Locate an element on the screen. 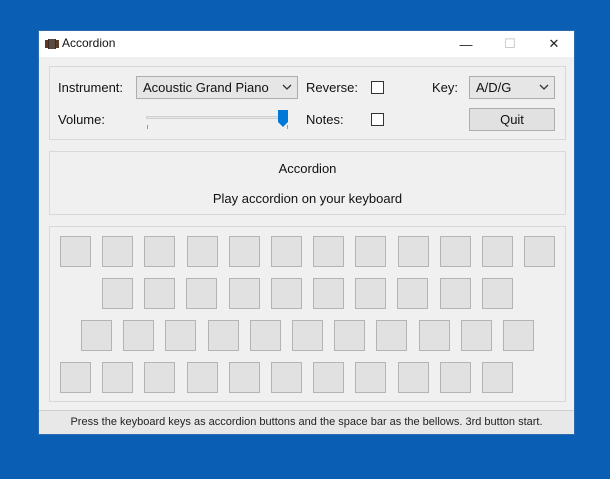 This screenshot has width=610, height=479. info-title: Accordion is located at coordinates (307, 168).